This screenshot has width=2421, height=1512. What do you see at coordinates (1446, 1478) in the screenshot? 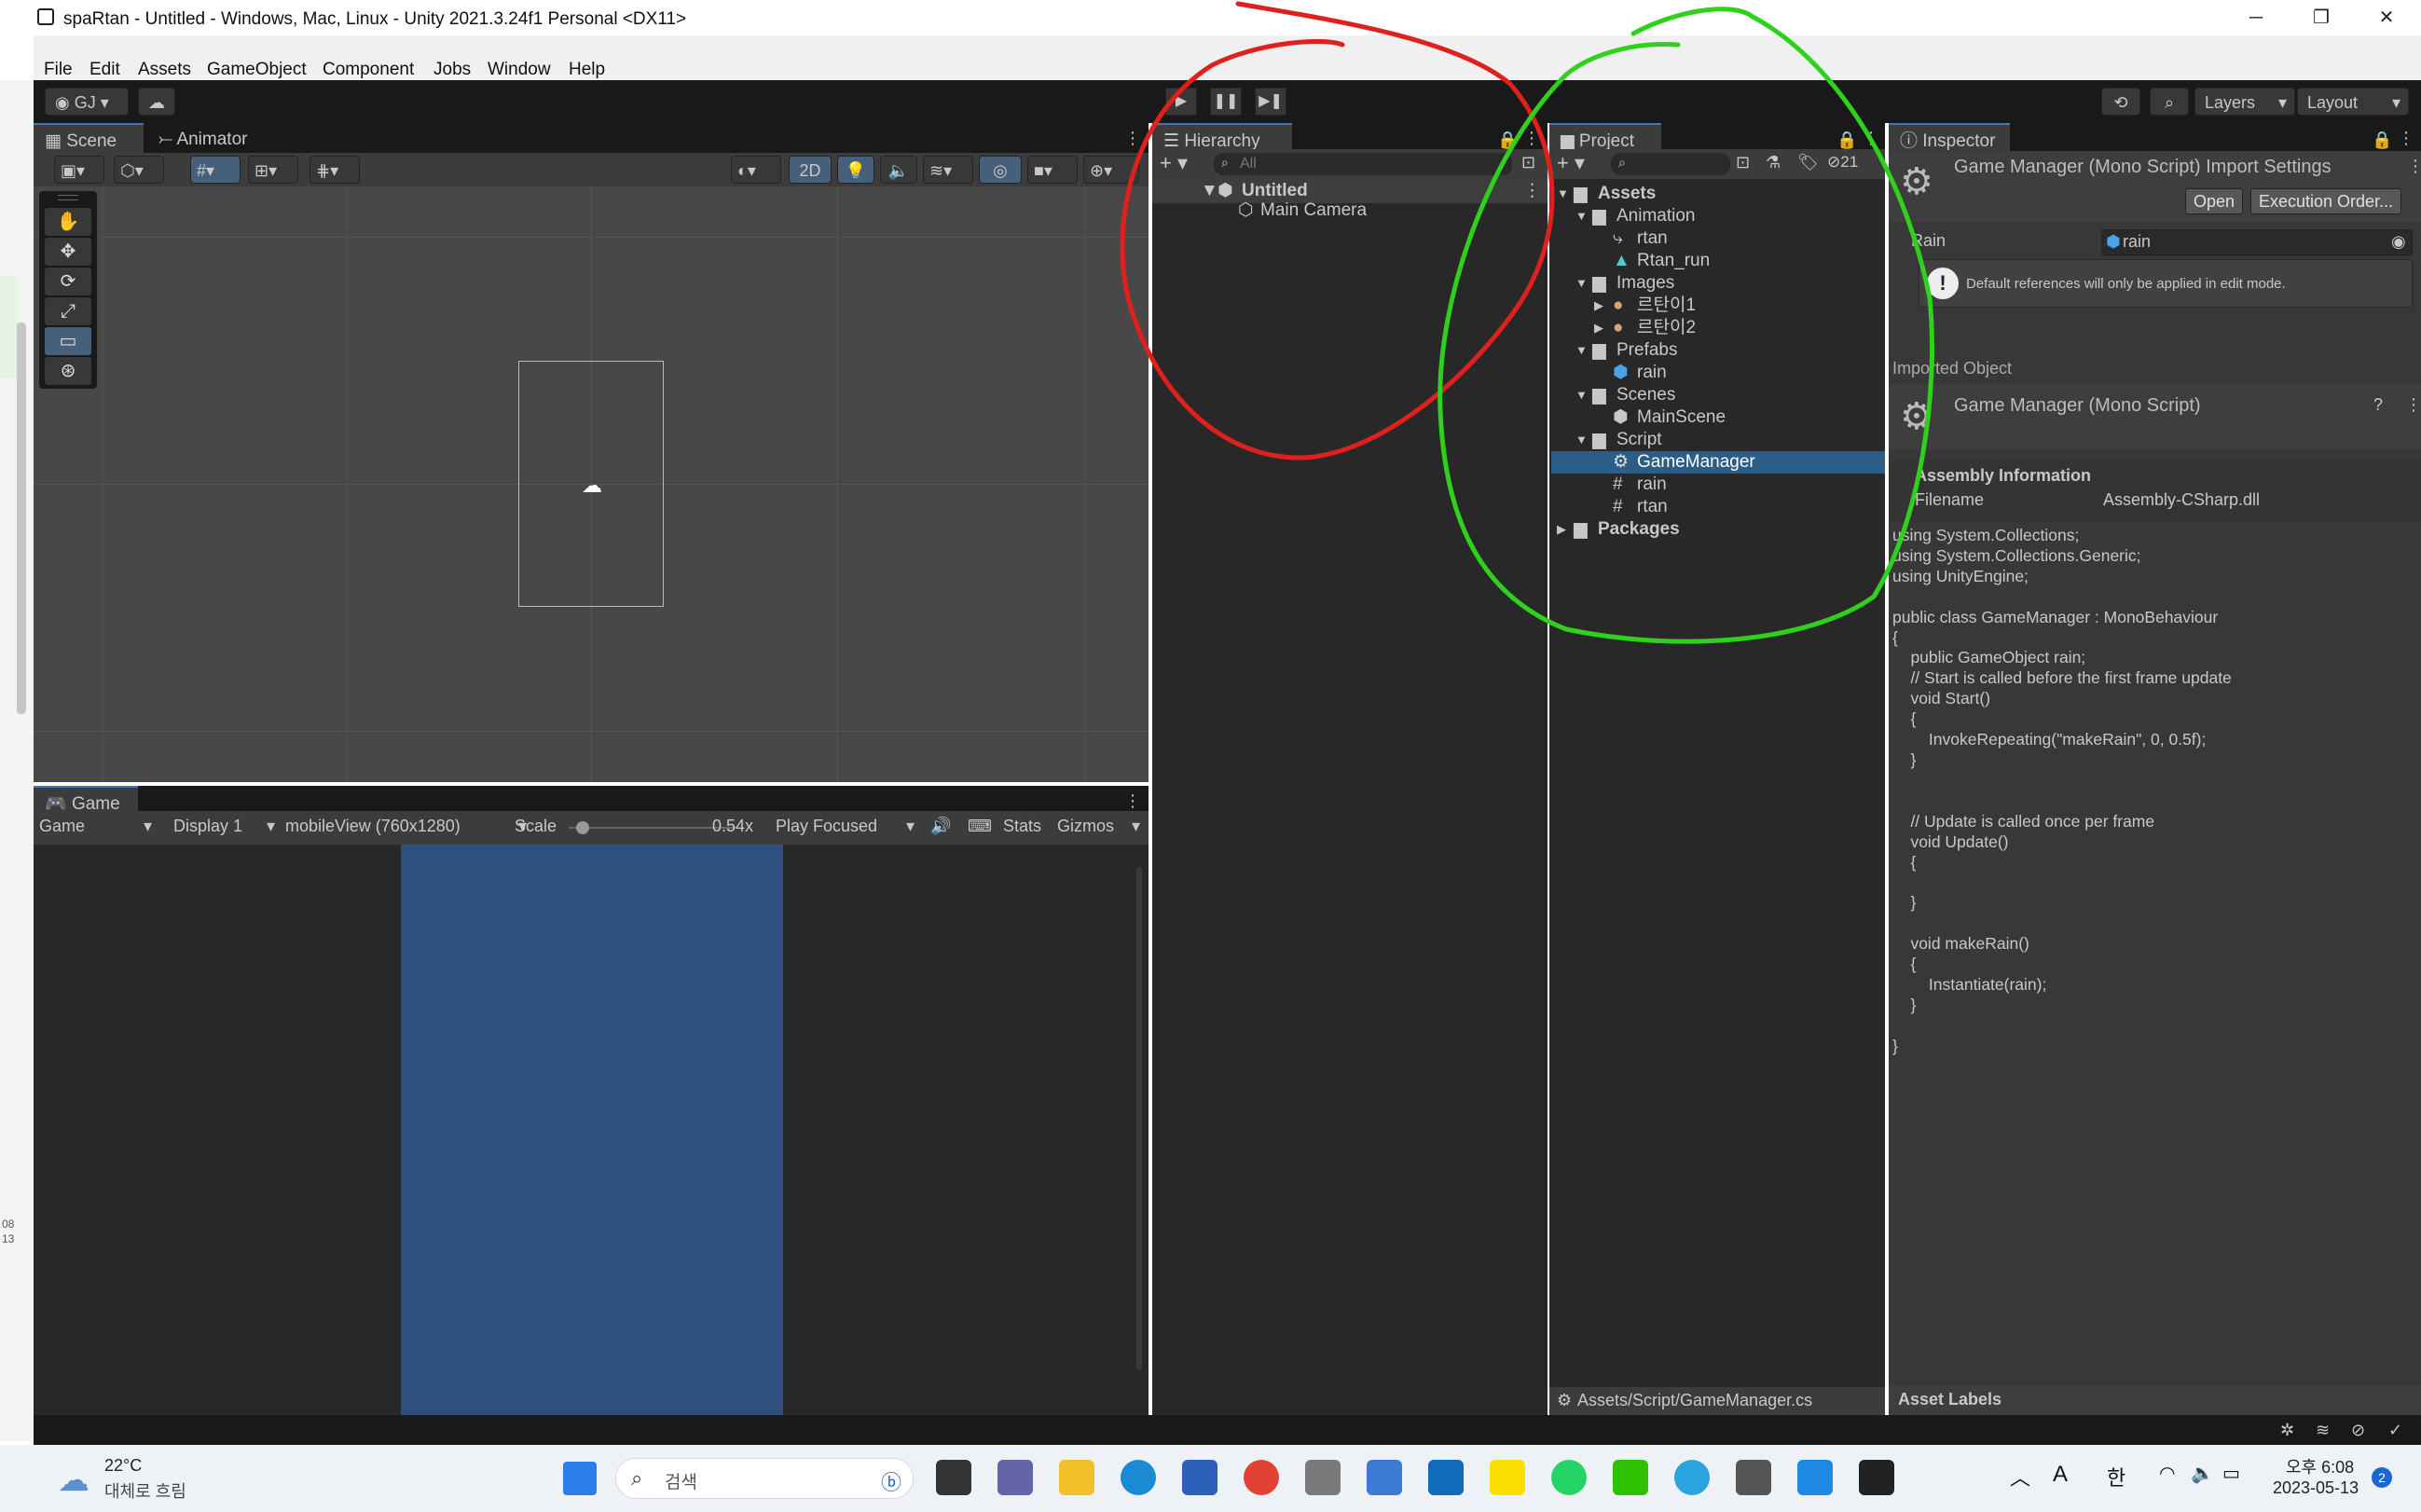
I see `outlook-icon` at bounding box center [1446, 1478].